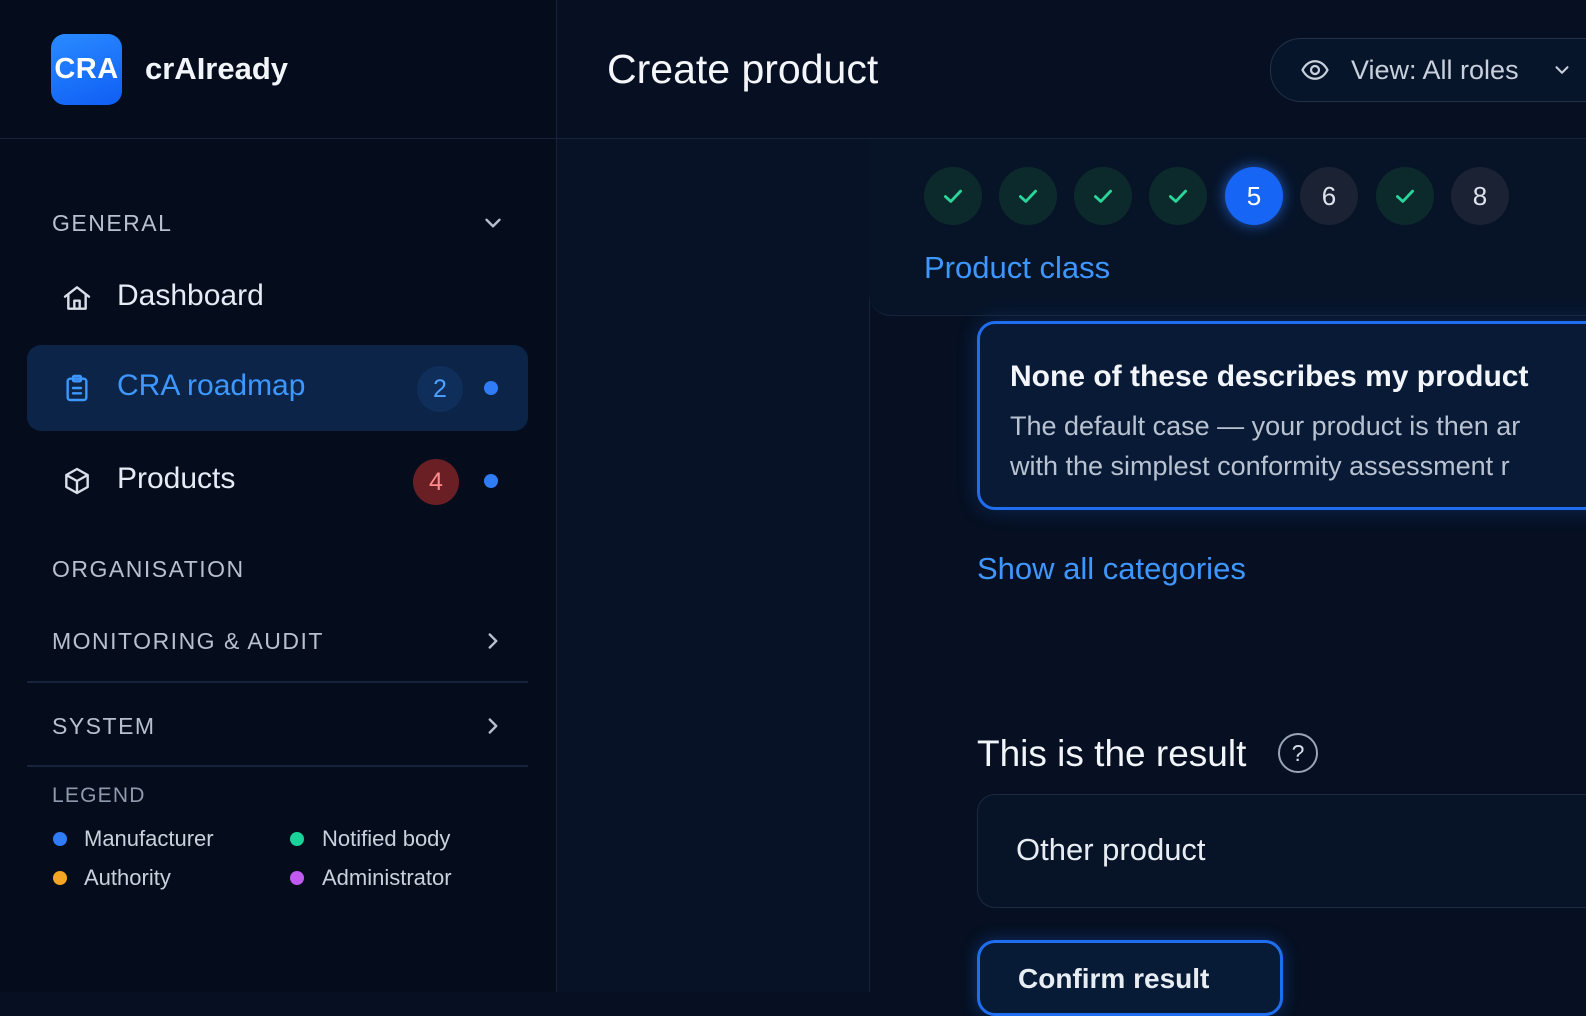 This screenshot has width=1586, height=1016. Describe the element at coordinates (148, 569) in the screenshot. I see `section-organisation-label: ORGANISATION` at that location.